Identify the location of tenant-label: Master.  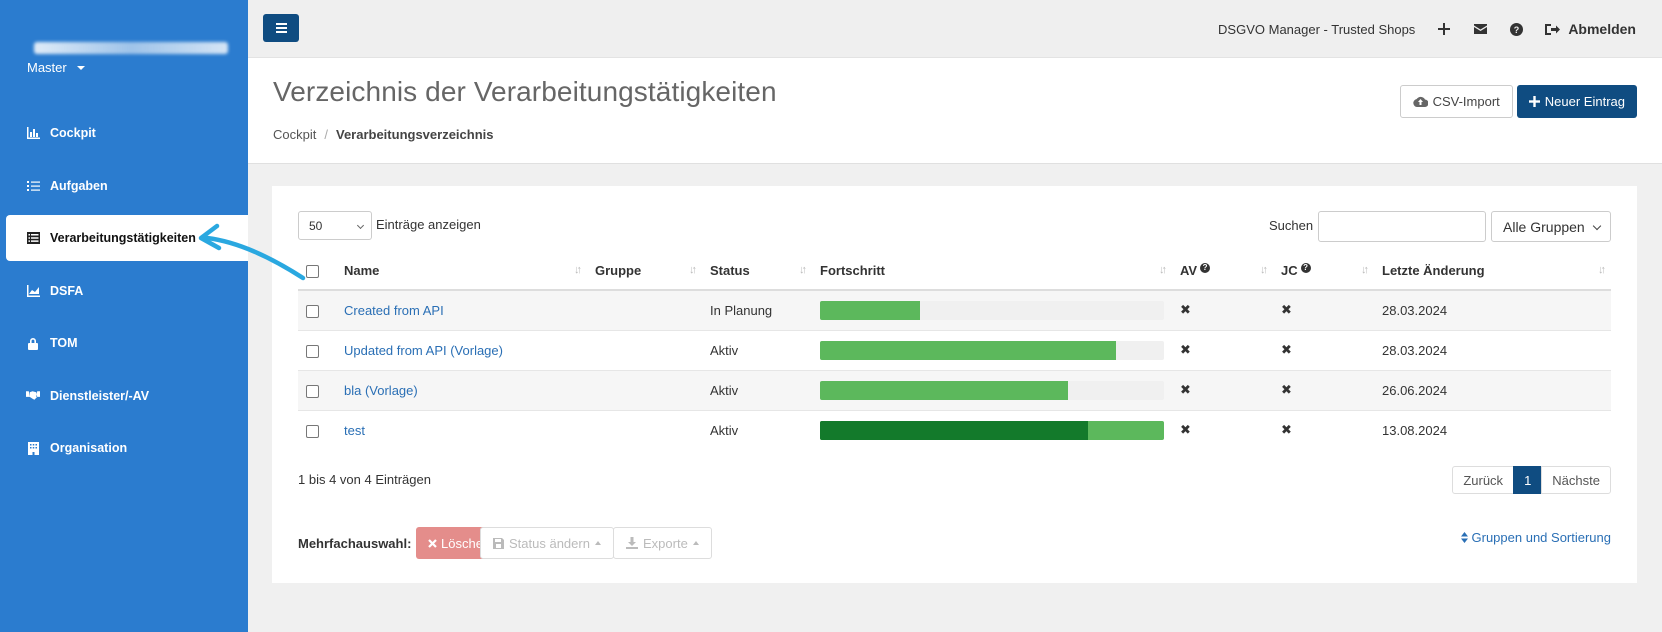
(47, 67).